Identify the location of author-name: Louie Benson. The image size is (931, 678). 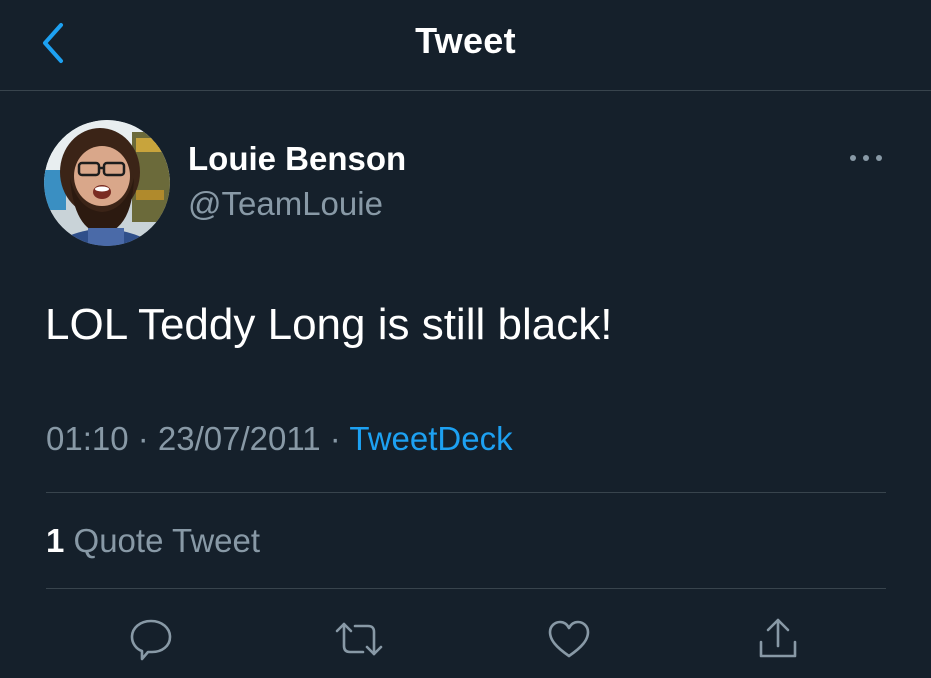
(297, 159).